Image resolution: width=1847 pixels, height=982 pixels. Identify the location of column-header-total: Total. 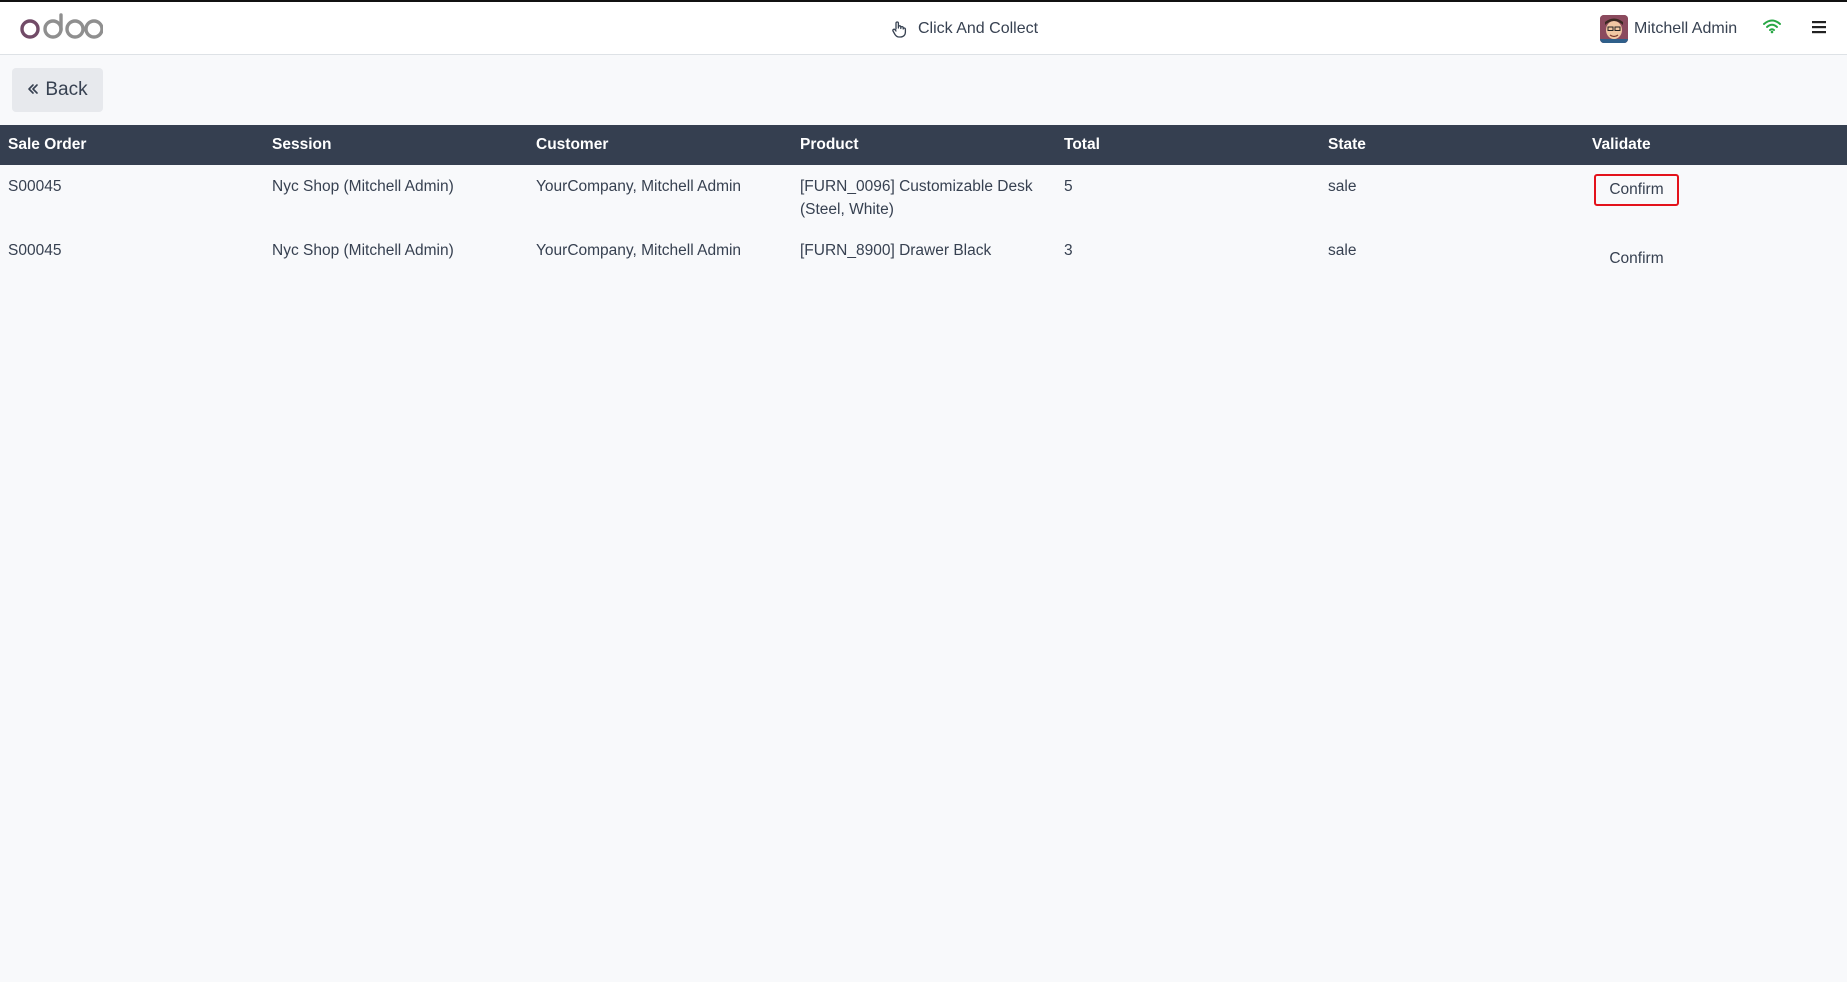
(1082, 144).